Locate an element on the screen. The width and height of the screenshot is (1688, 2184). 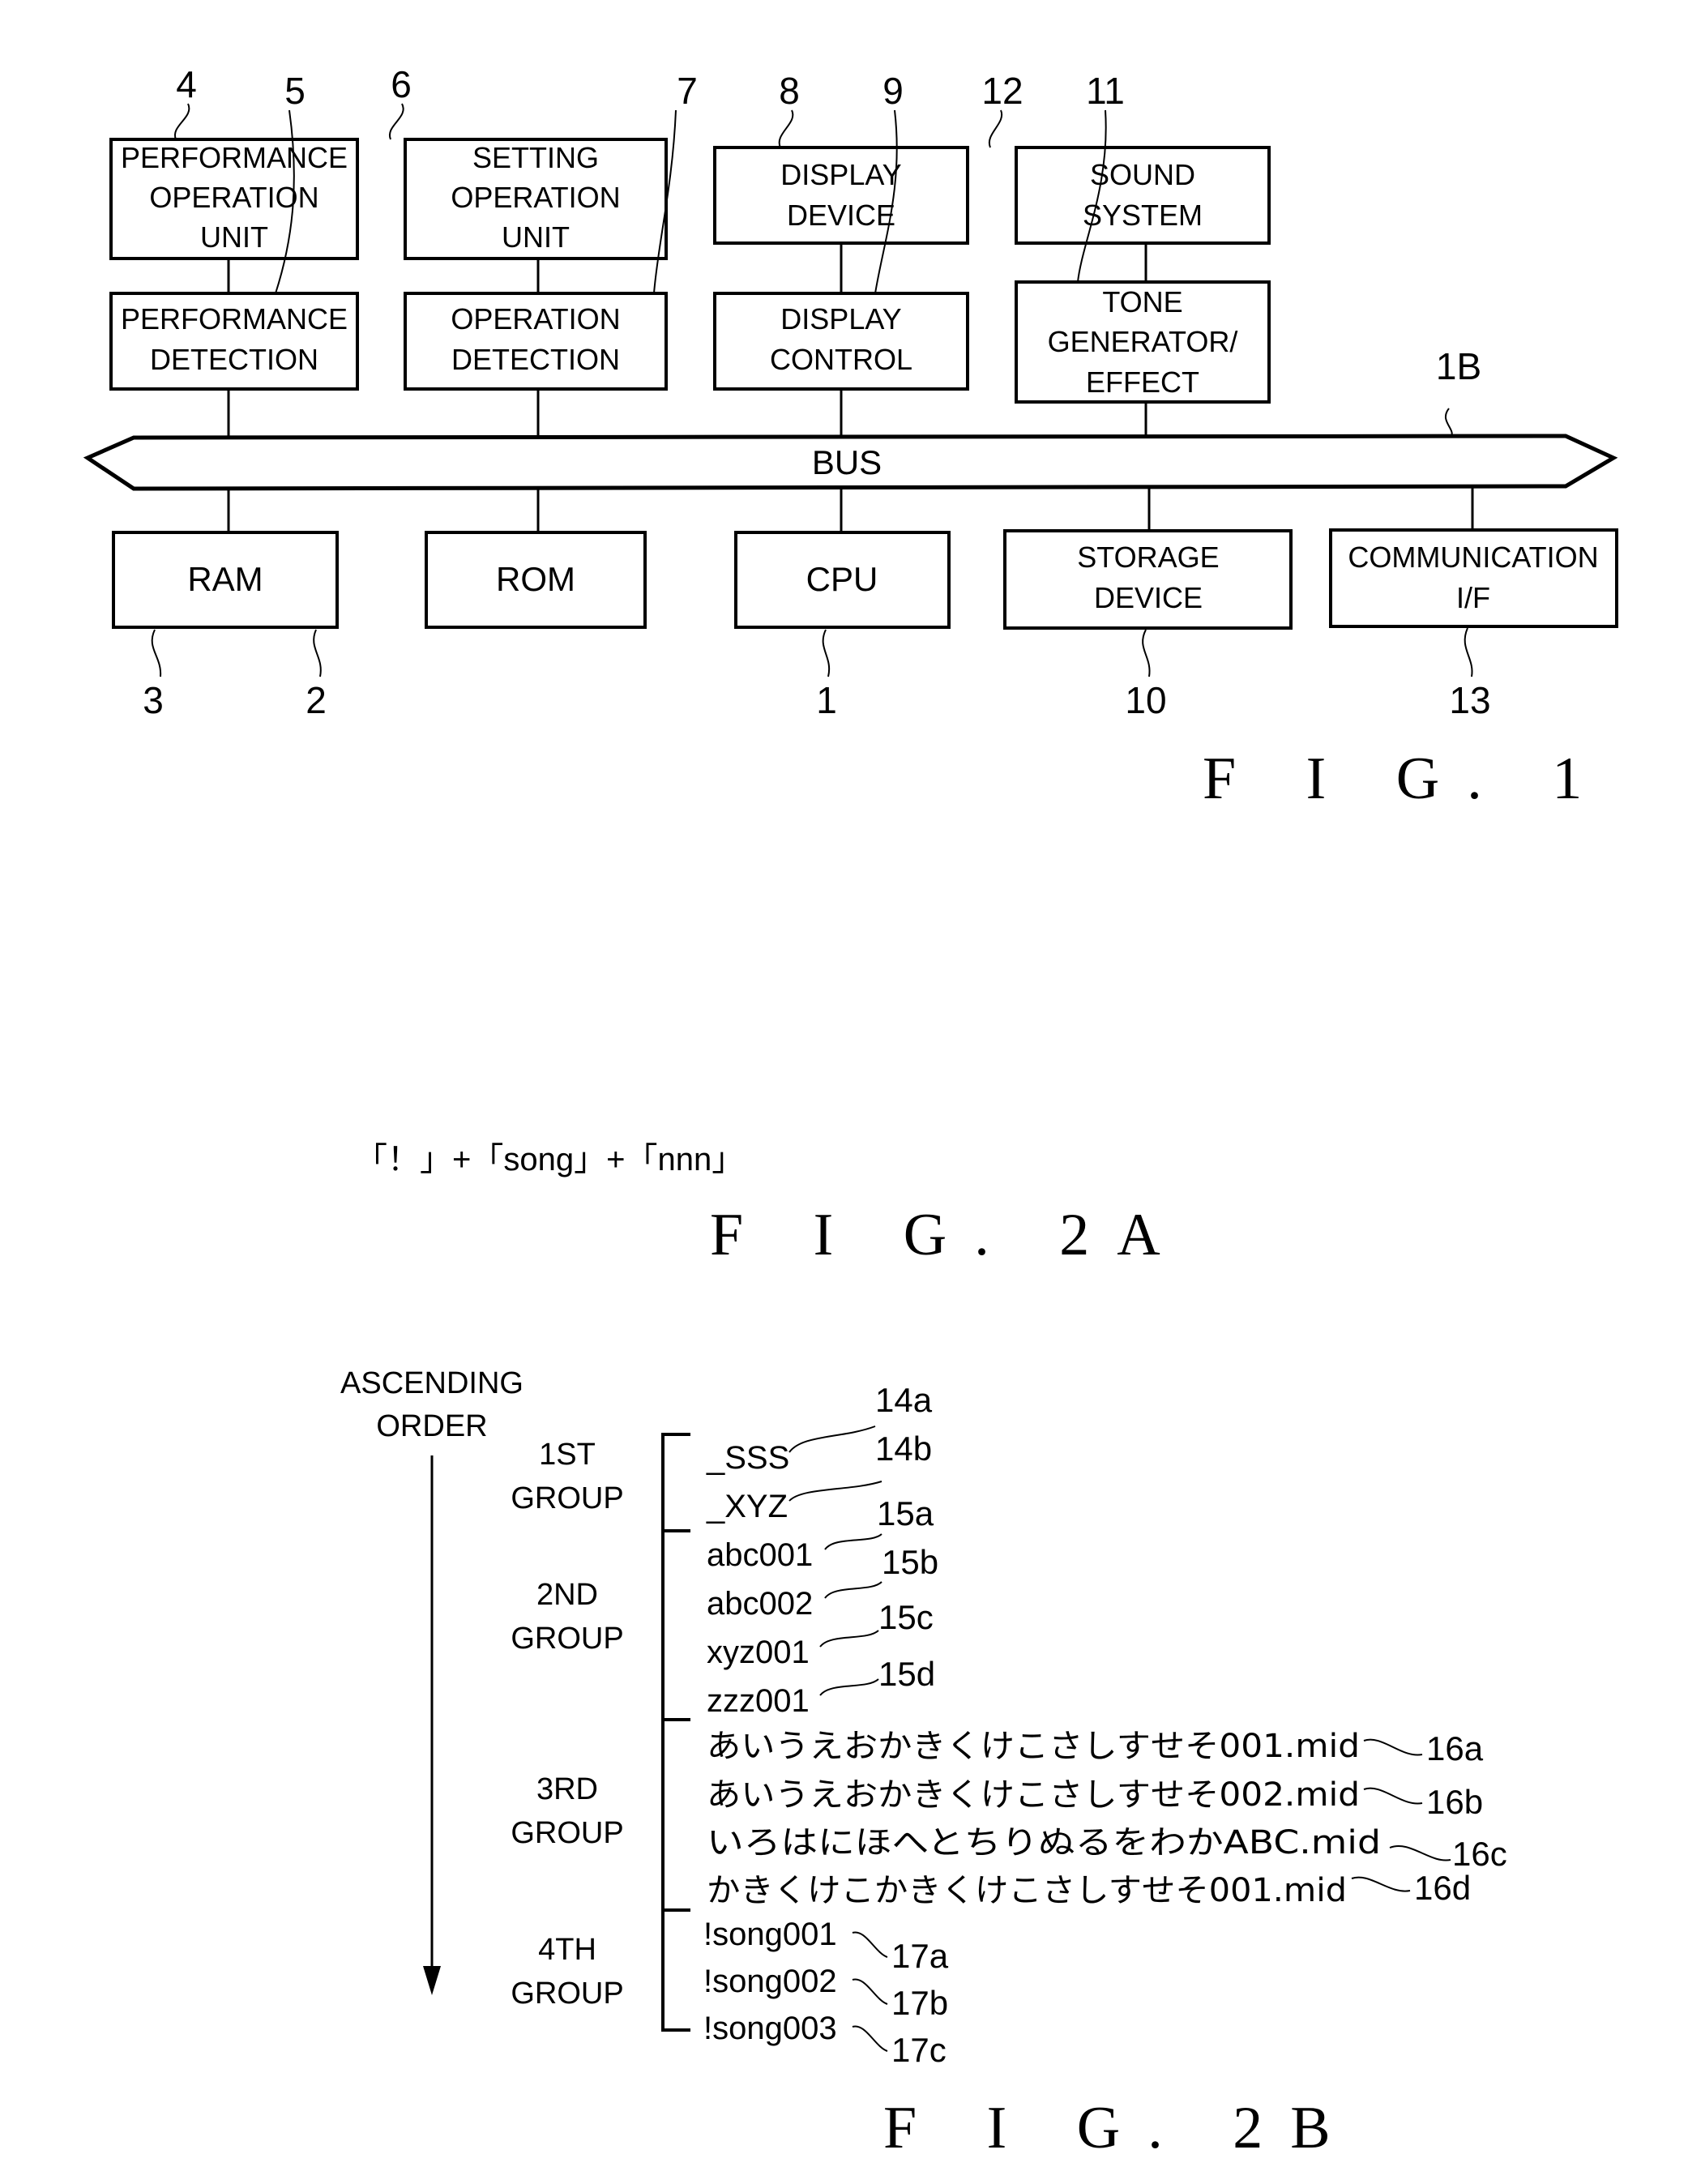
ref-num: 1B is located at coordinates (1458, 366).